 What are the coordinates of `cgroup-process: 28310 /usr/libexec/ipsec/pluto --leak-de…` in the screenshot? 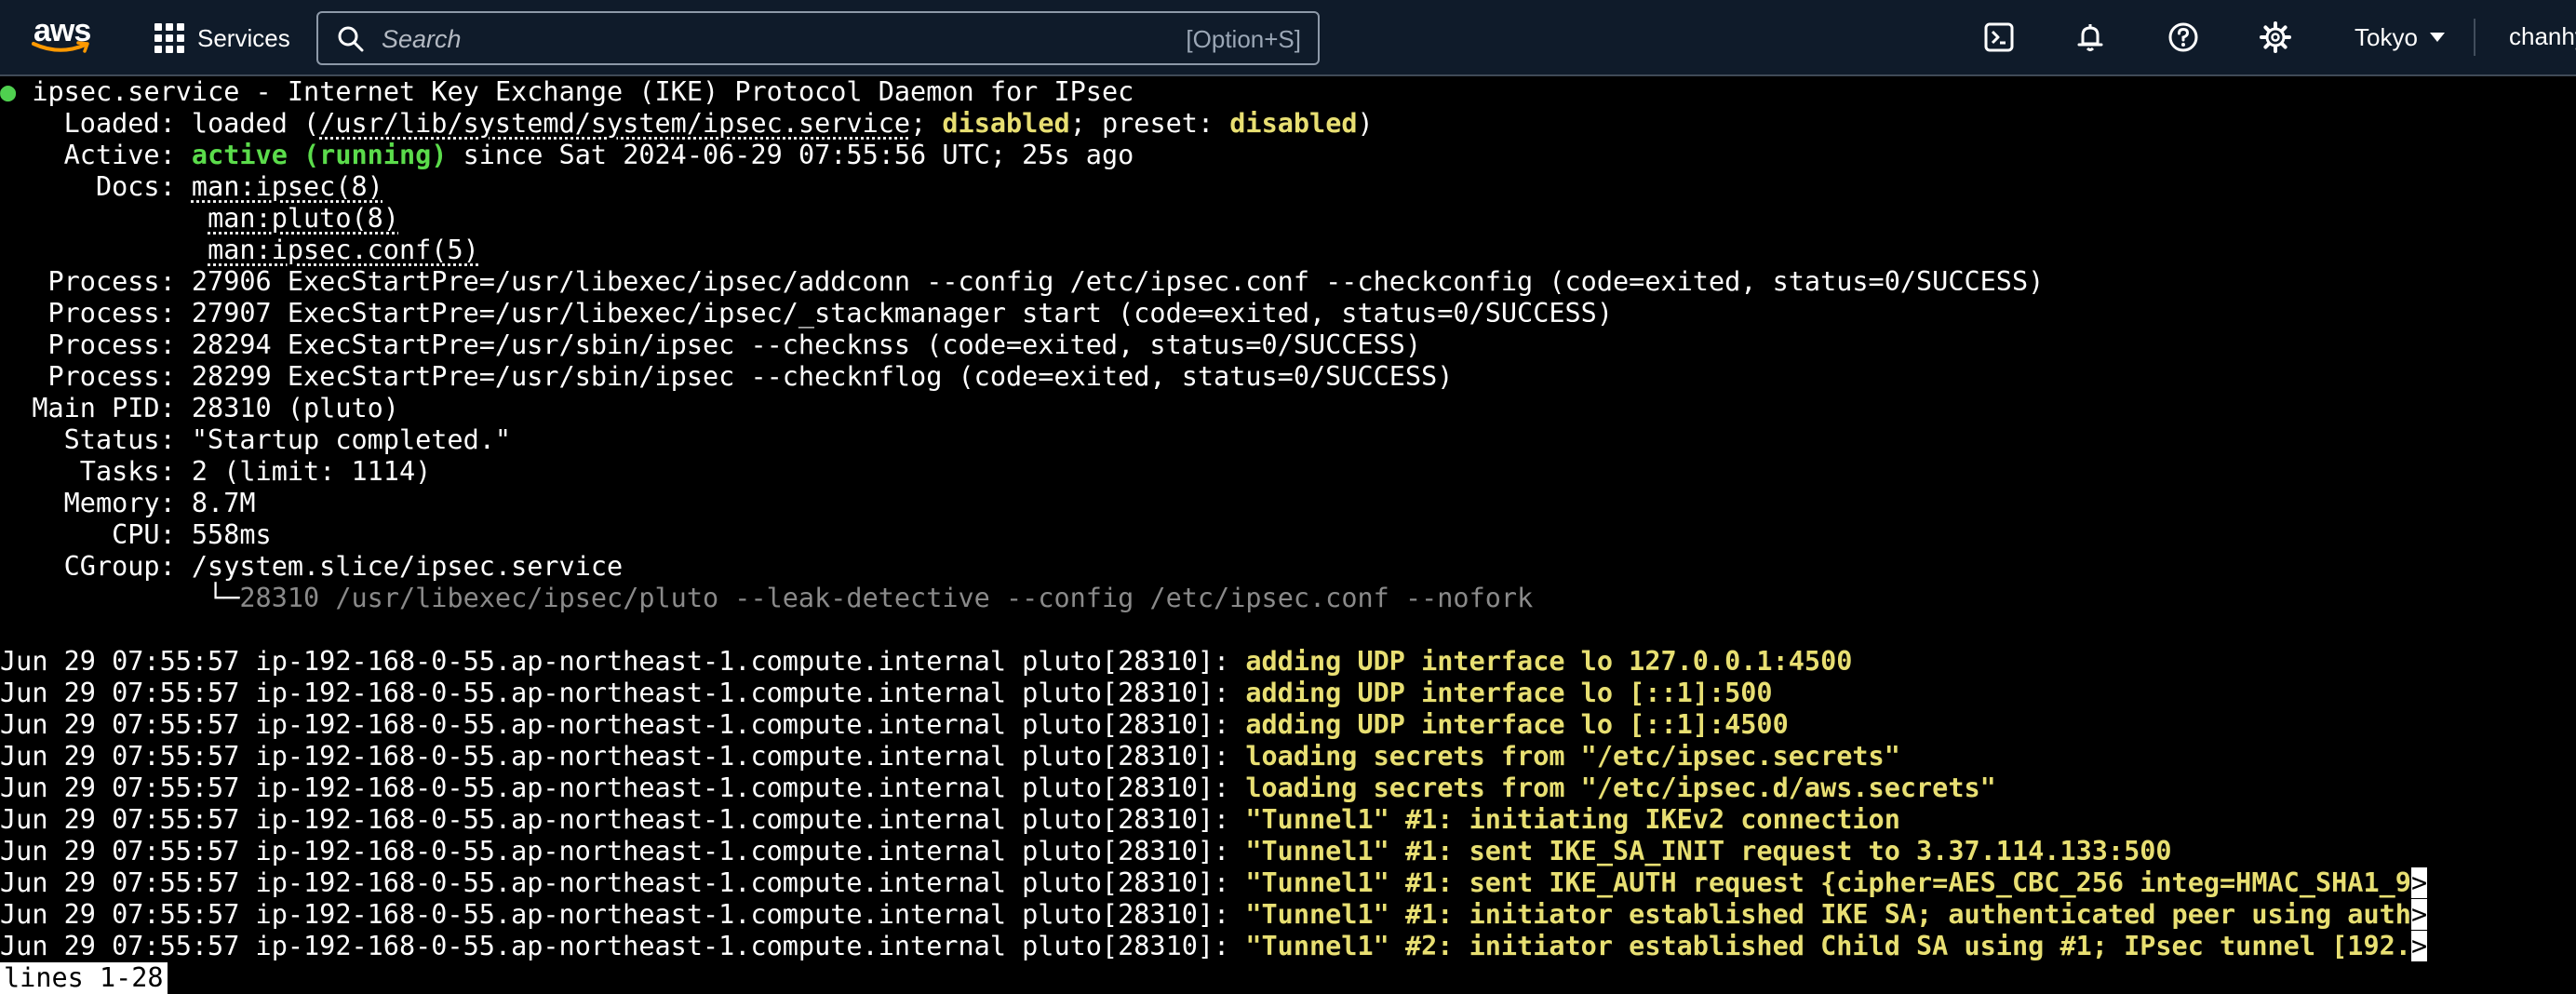 It's located at (886, 598).